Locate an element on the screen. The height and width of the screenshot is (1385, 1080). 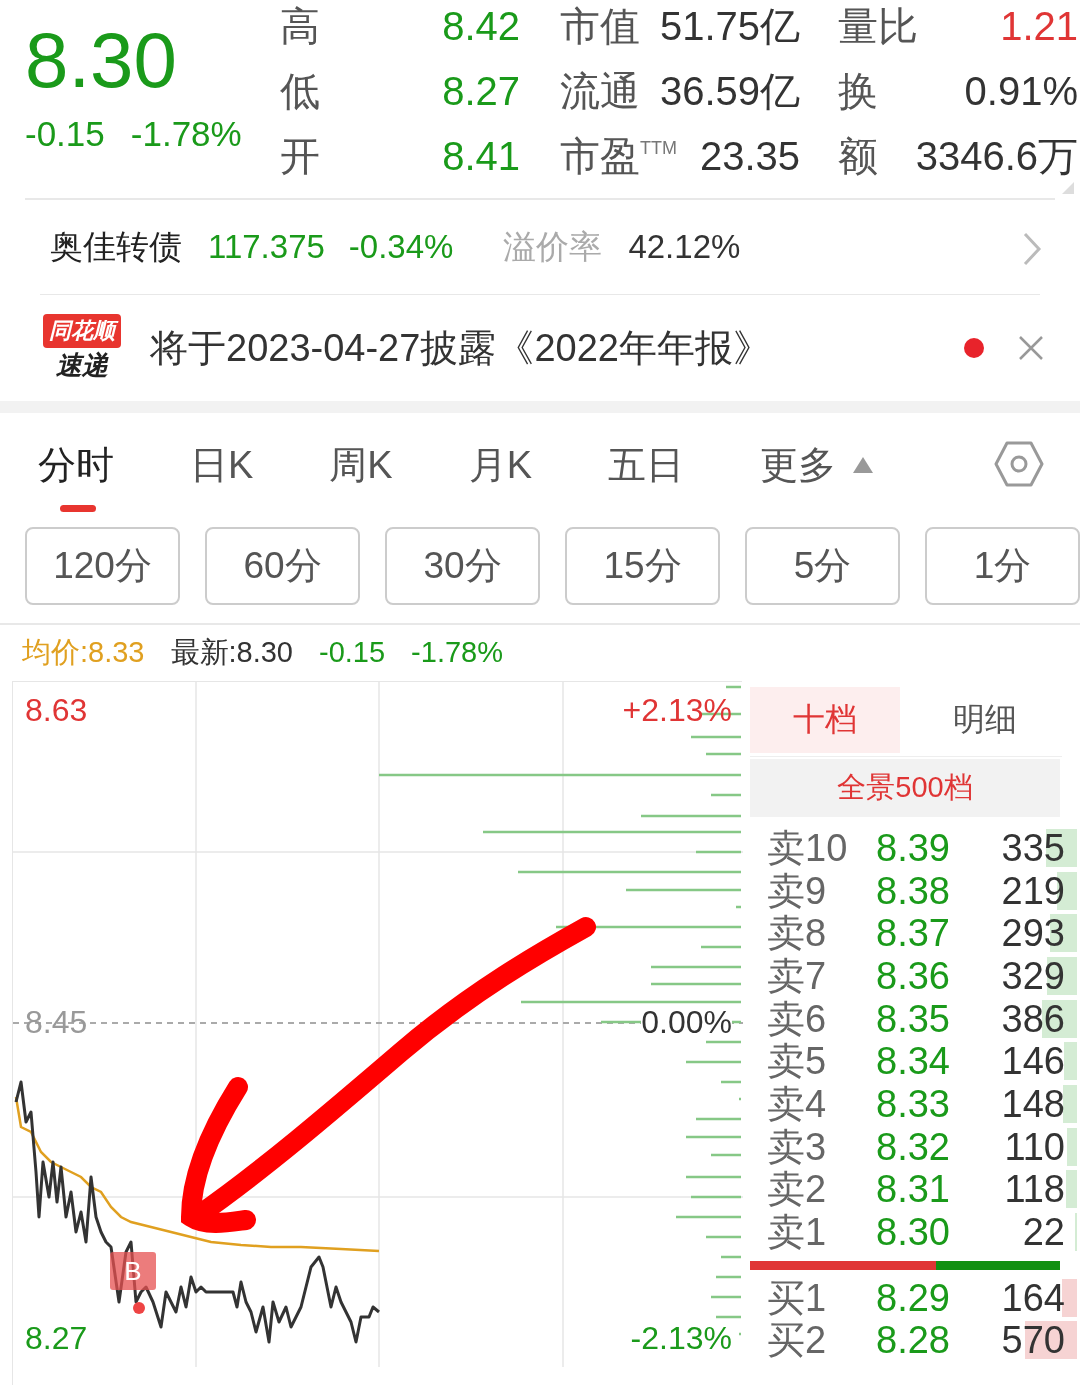
stat-label: 流通 is located at coordinates (600, 90).